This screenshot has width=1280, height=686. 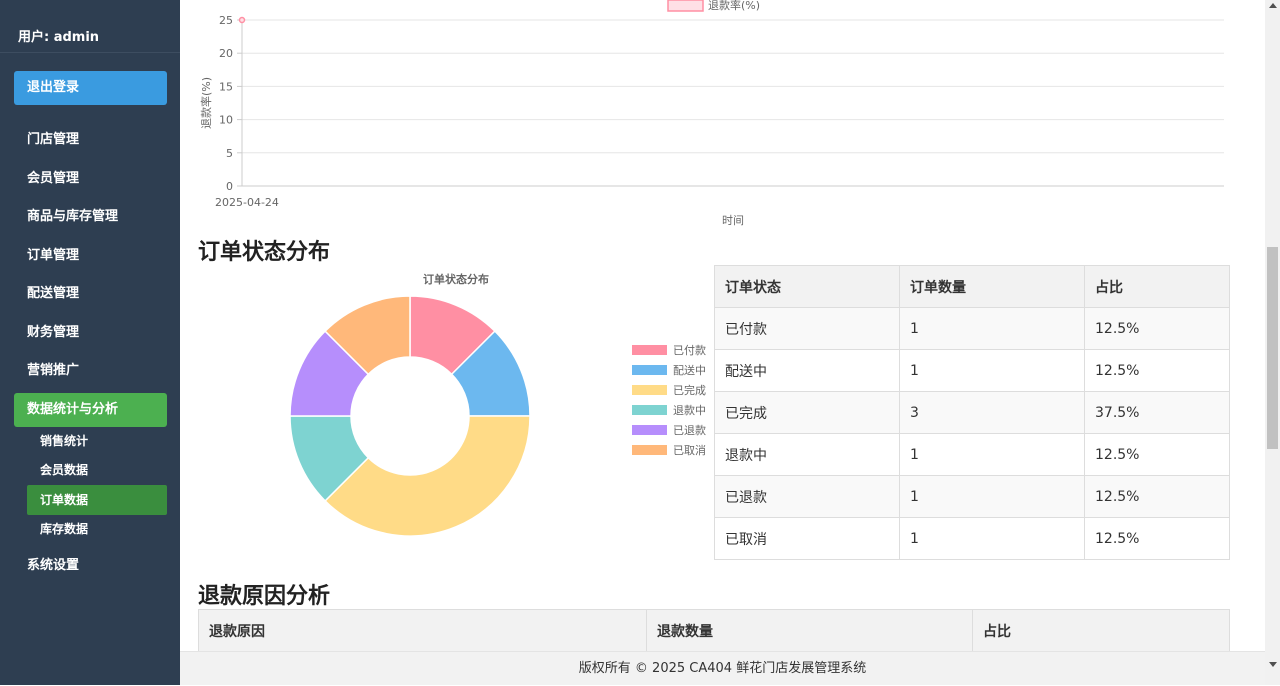 What do you see at coordinates (90, 256) in the screenshot?
I see `sidebar-item-order-management: 订单管理` at bounding box center [90, 256].